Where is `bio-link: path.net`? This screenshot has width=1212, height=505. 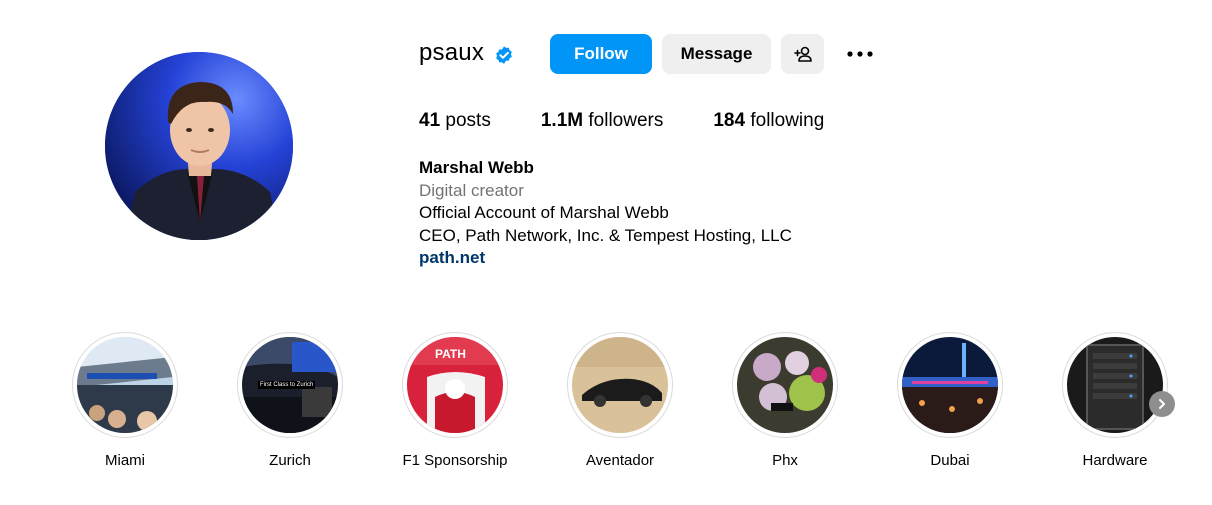
bio-link: path.net is located at coordinates (605, 258).